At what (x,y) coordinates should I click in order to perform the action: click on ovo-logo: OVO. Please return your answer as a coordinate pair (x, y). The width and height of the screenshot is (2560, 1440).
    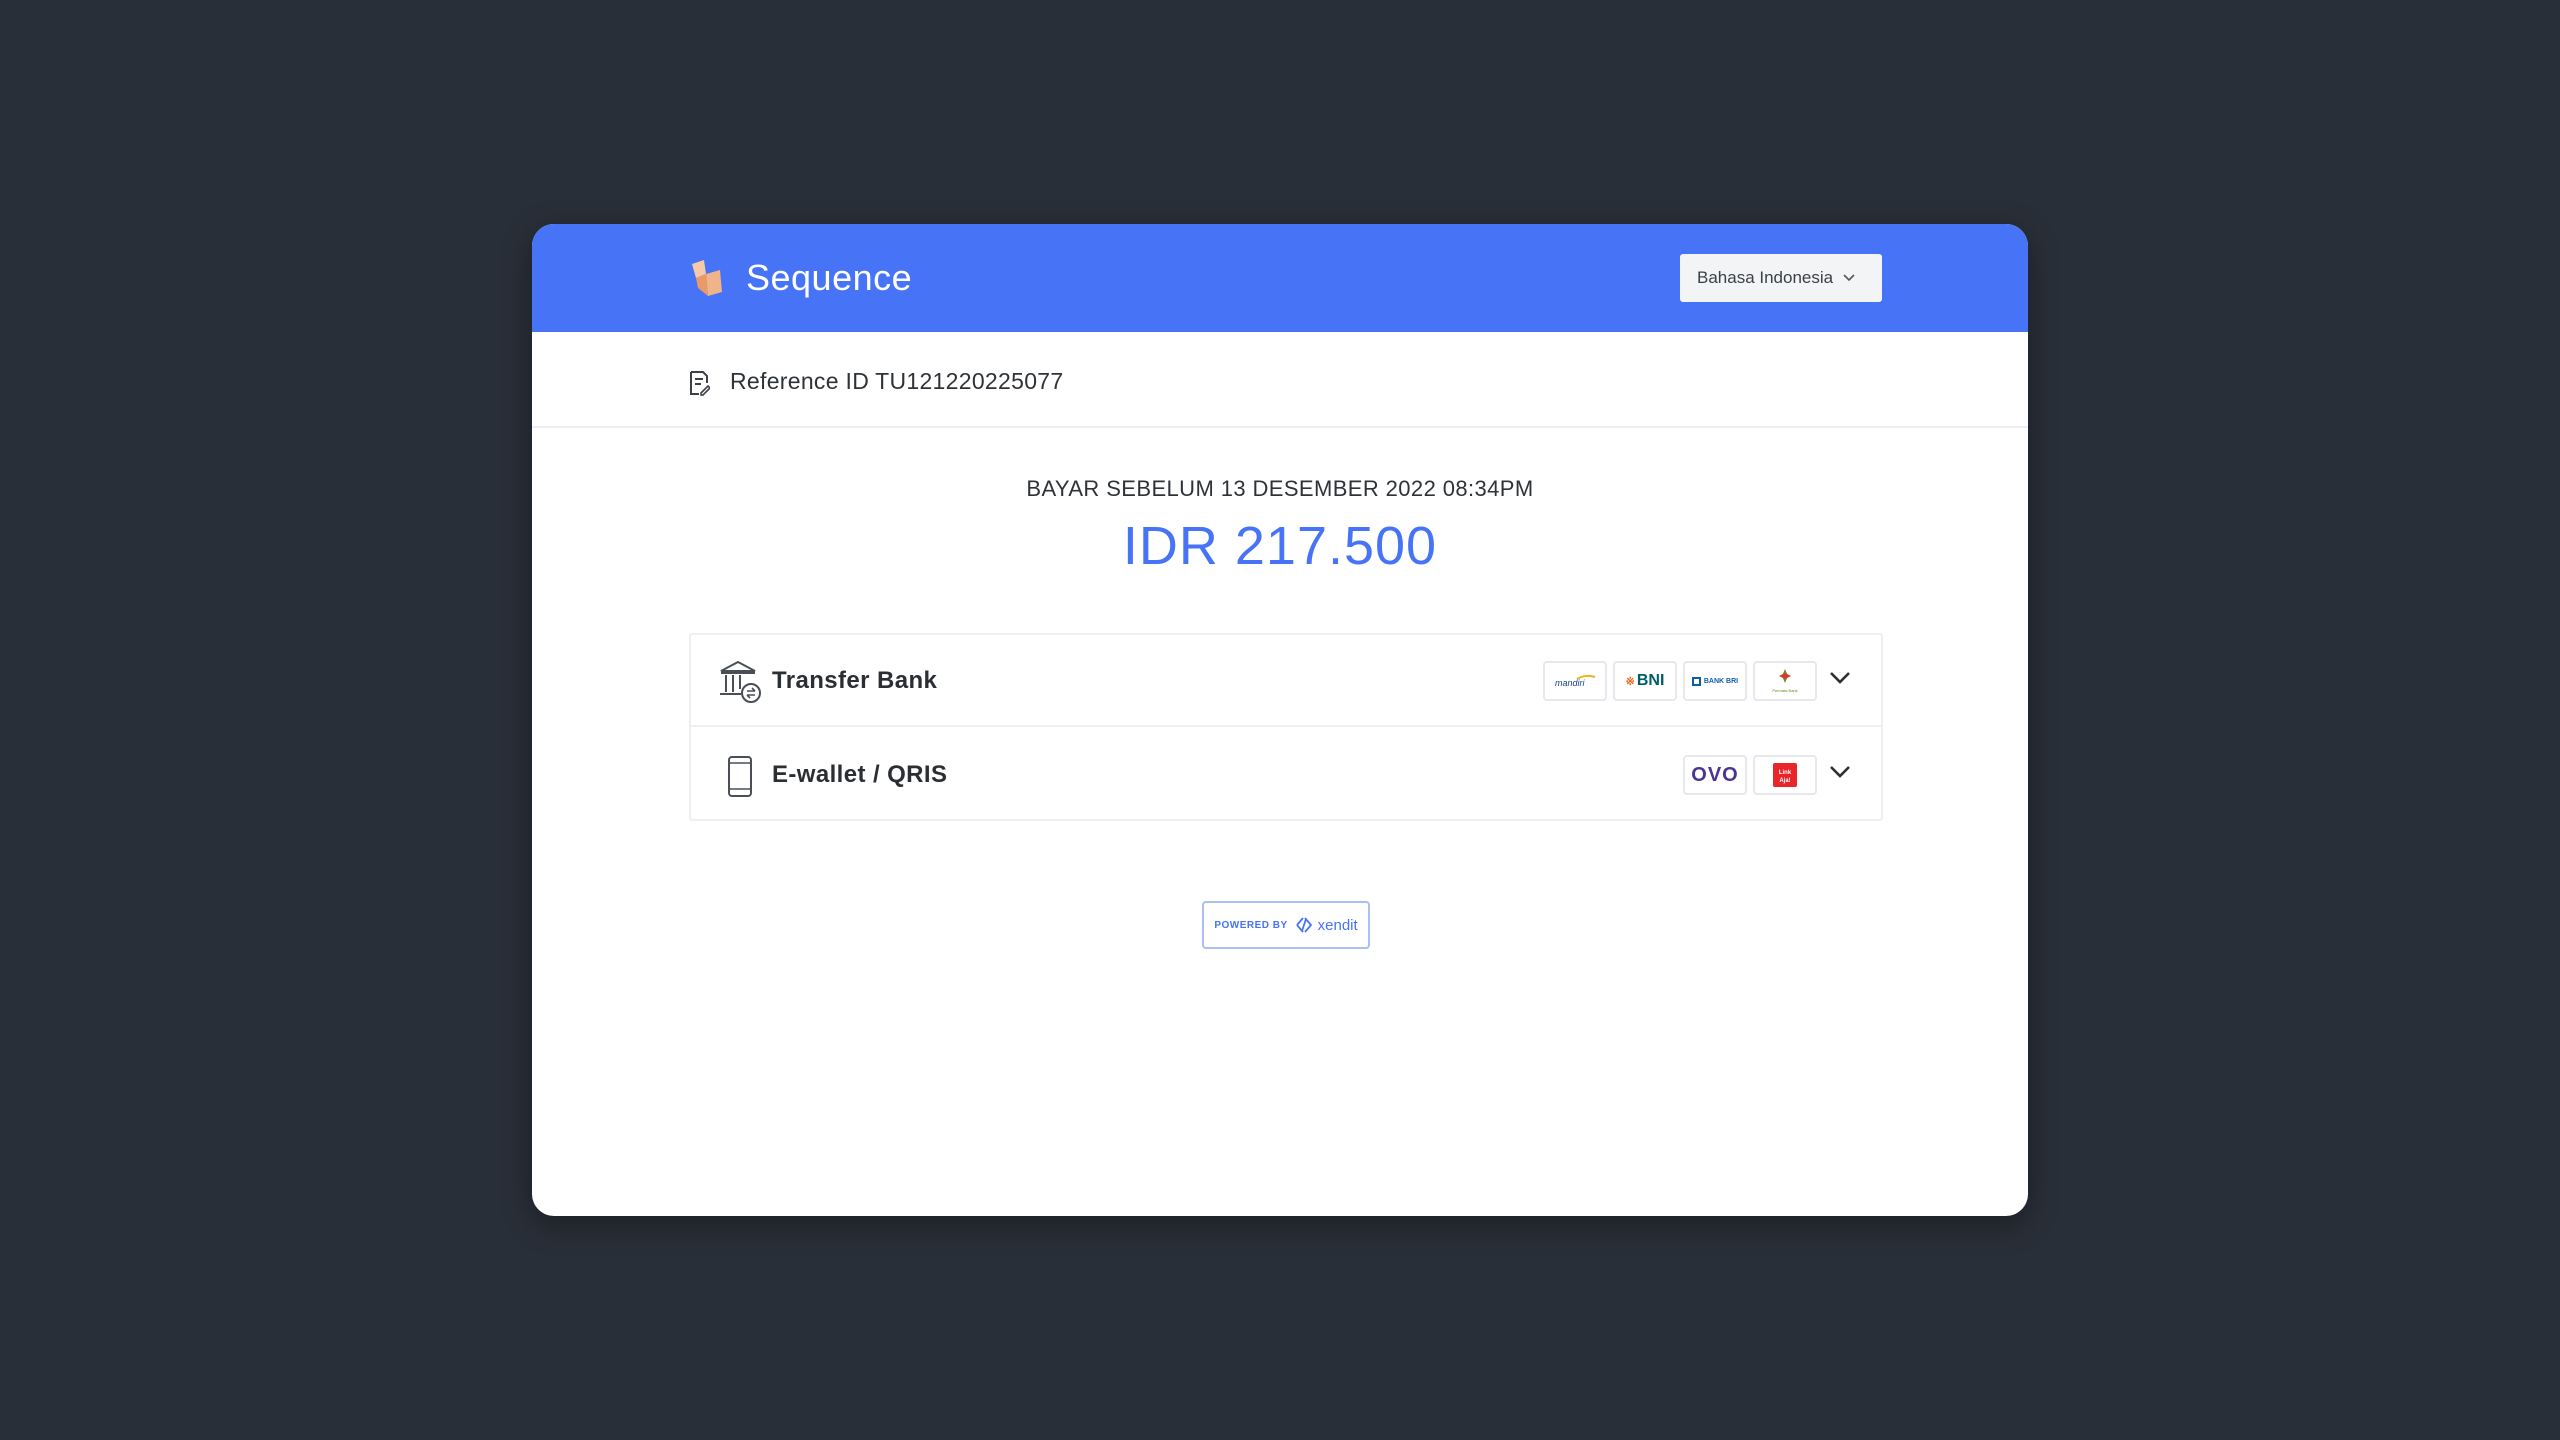
    Looking at the image, I should click on (1715, 775).